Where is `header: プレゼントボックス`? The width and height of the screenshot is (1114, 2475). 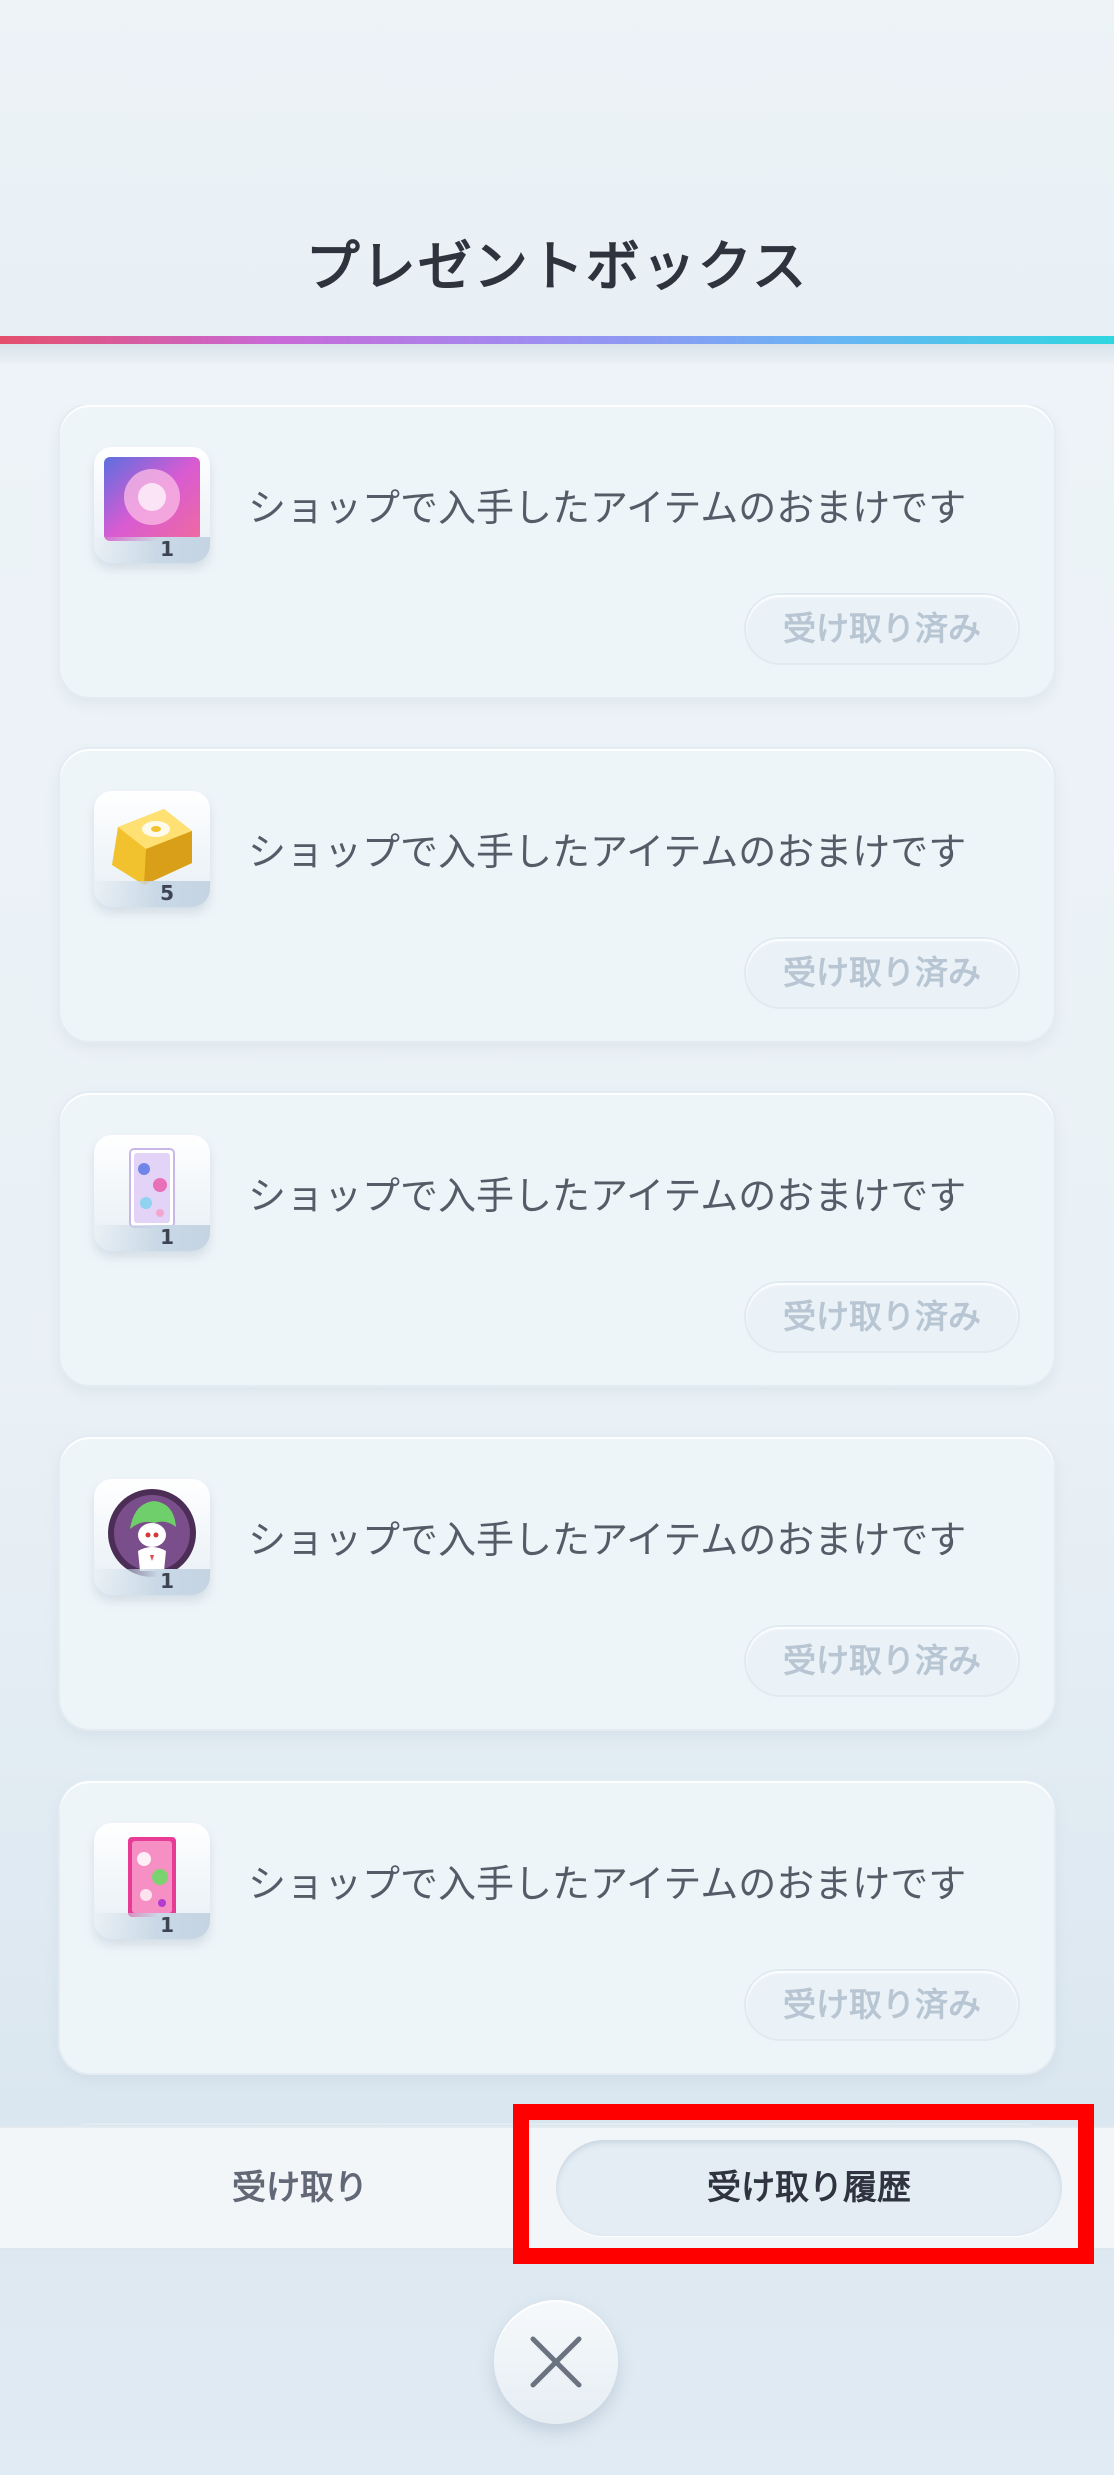 header: プレゼントボックス is located at coordinates (557, 170).